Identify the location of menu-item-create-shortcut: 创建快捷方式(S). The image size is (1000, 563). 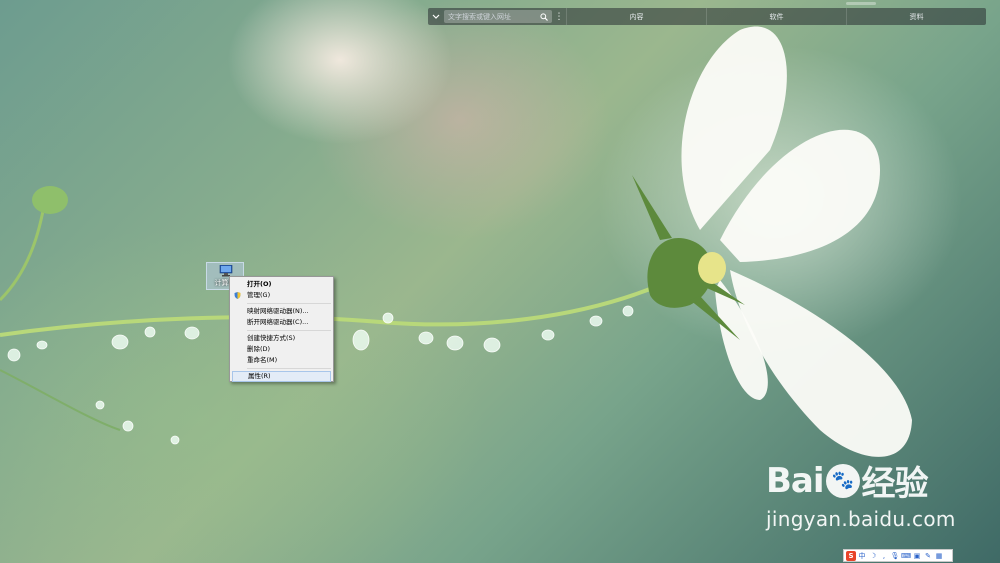
(281, 338).